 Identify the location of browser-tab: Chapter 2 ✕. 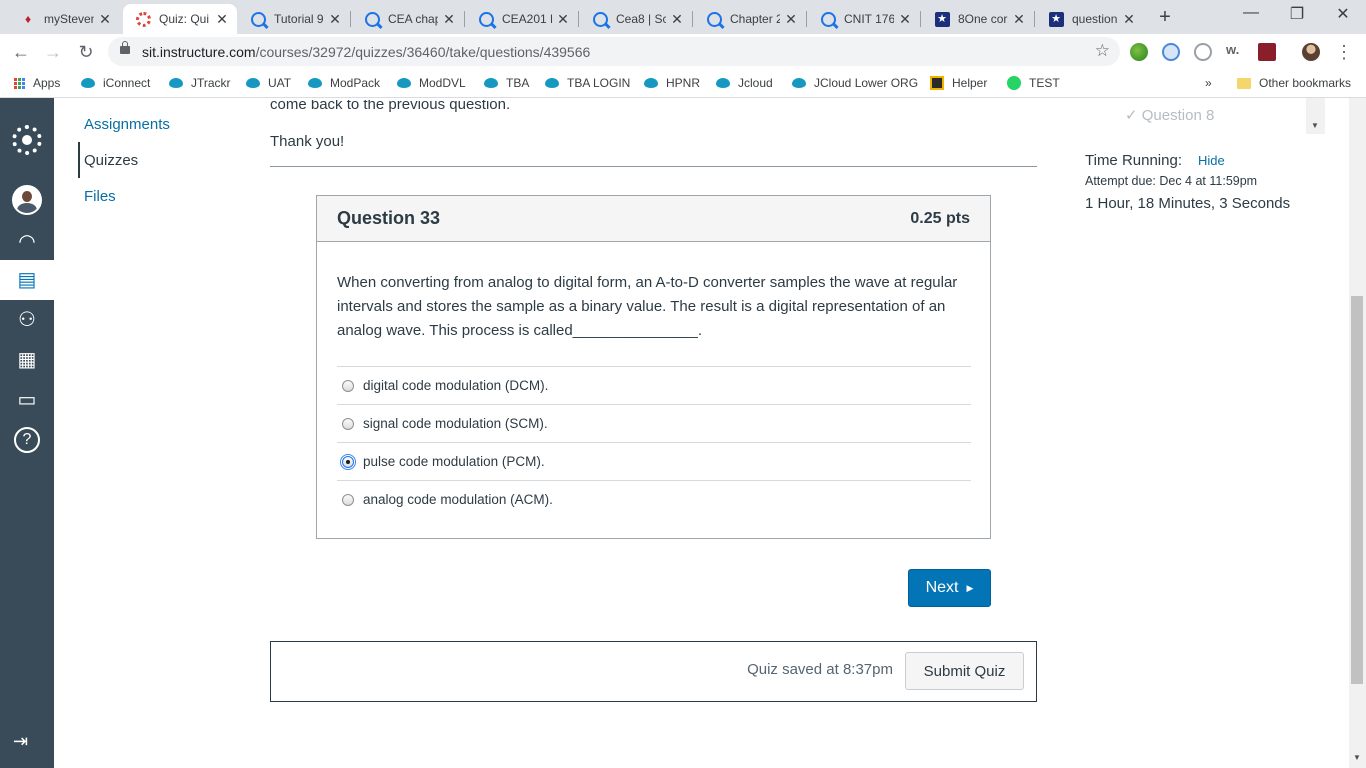
(750, 19).